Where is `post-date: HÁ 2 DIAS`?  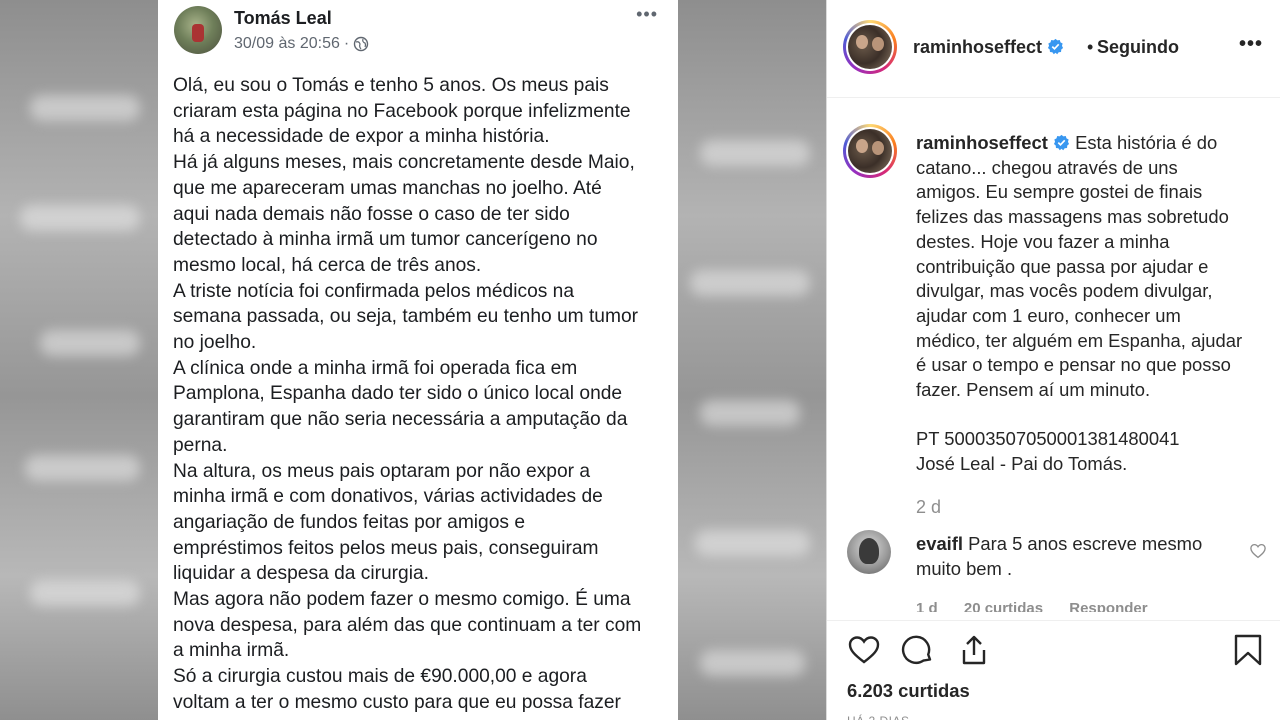 post-date: HÁ 2 DIAS is located at coordinates (878, 717).